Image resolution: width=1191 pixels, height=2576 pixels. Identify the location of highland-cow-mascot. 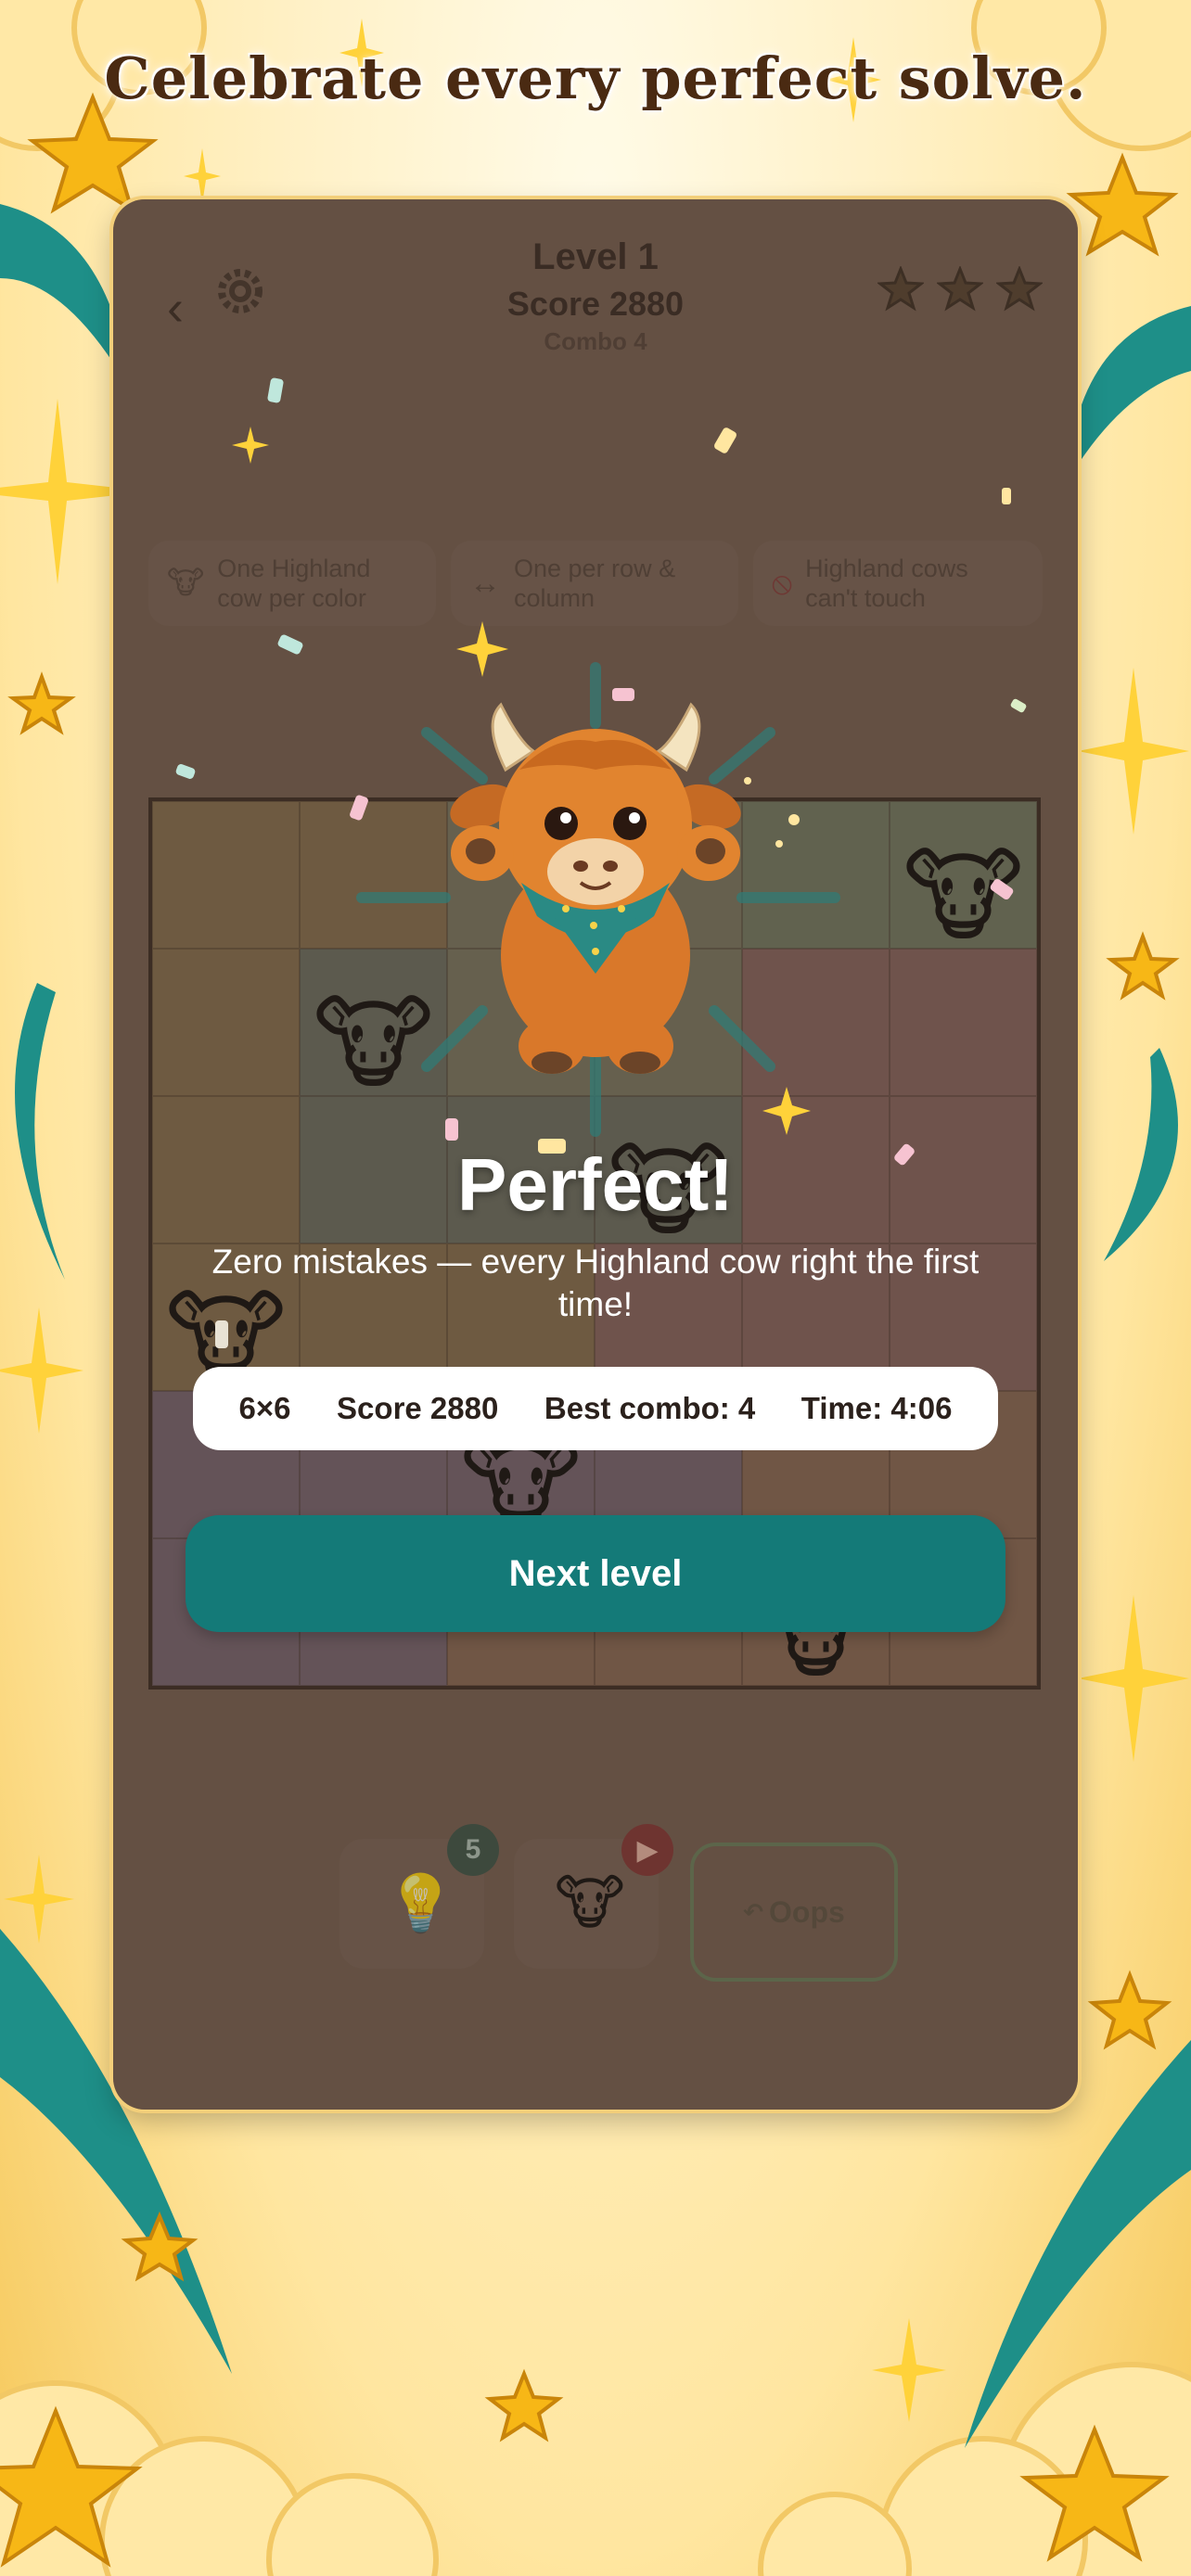
(595, 888).